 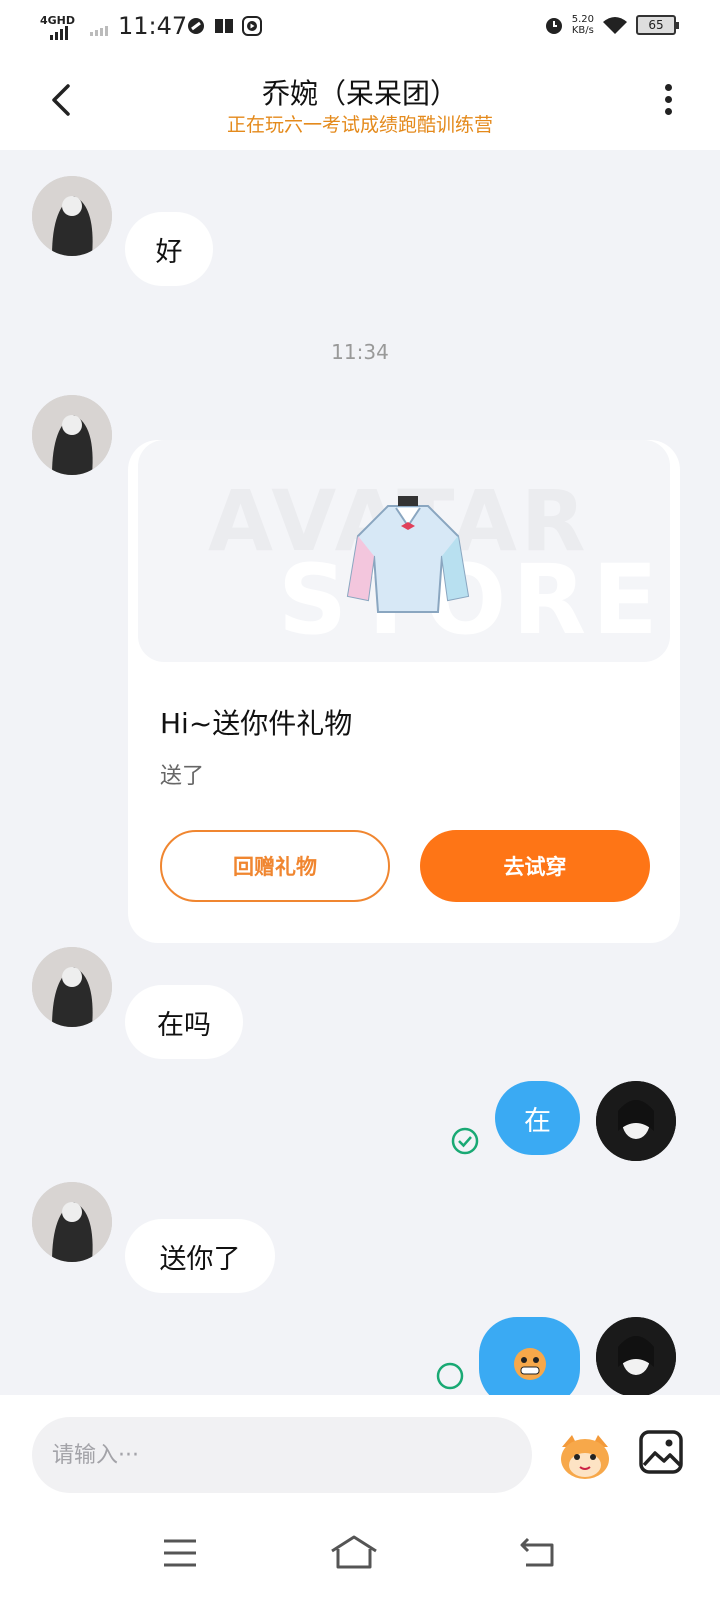 I want to click on back-icon, so click(x=537, y=1552).